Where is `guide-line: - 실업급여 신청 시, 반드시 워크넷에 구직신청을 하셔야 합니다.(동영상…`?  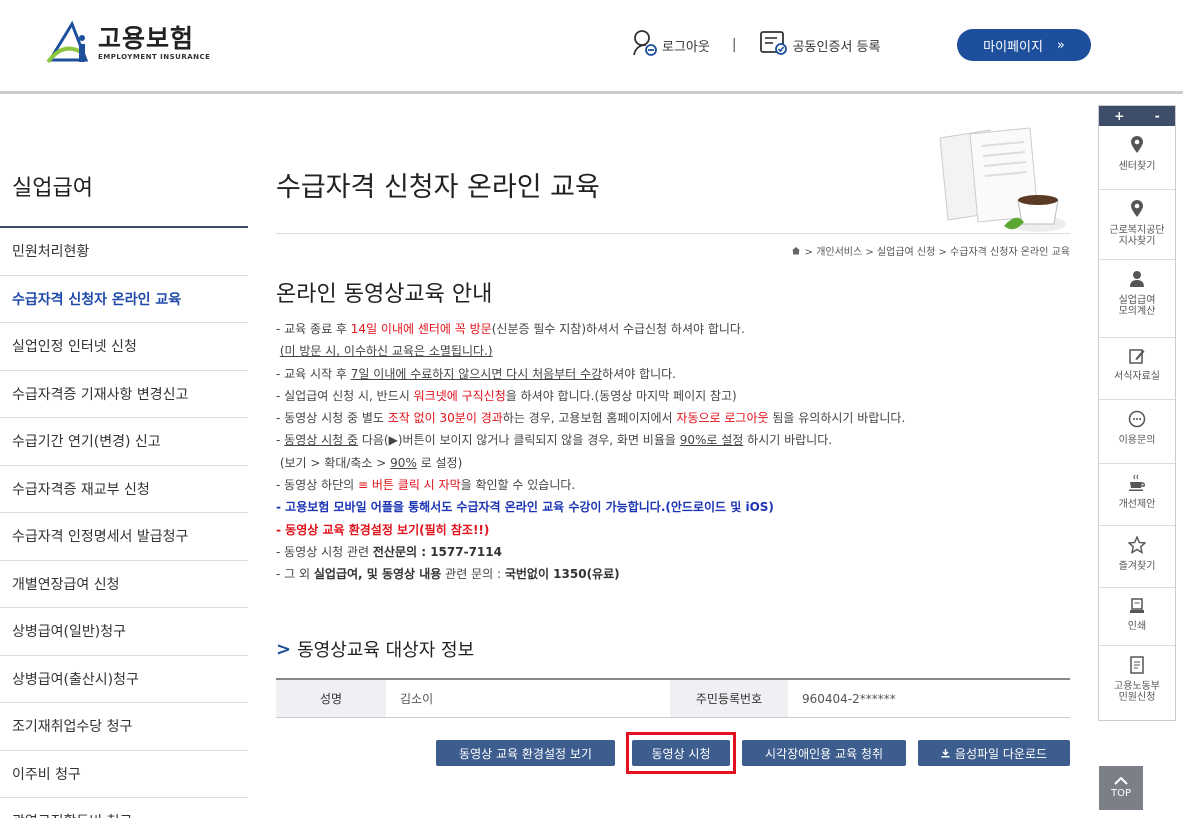 guide-line: - 실업급여 신청 시, 반드시 워크넷에 구직신청을 하셔야 합니다.(동영상… is located at coordinates (506, 395).